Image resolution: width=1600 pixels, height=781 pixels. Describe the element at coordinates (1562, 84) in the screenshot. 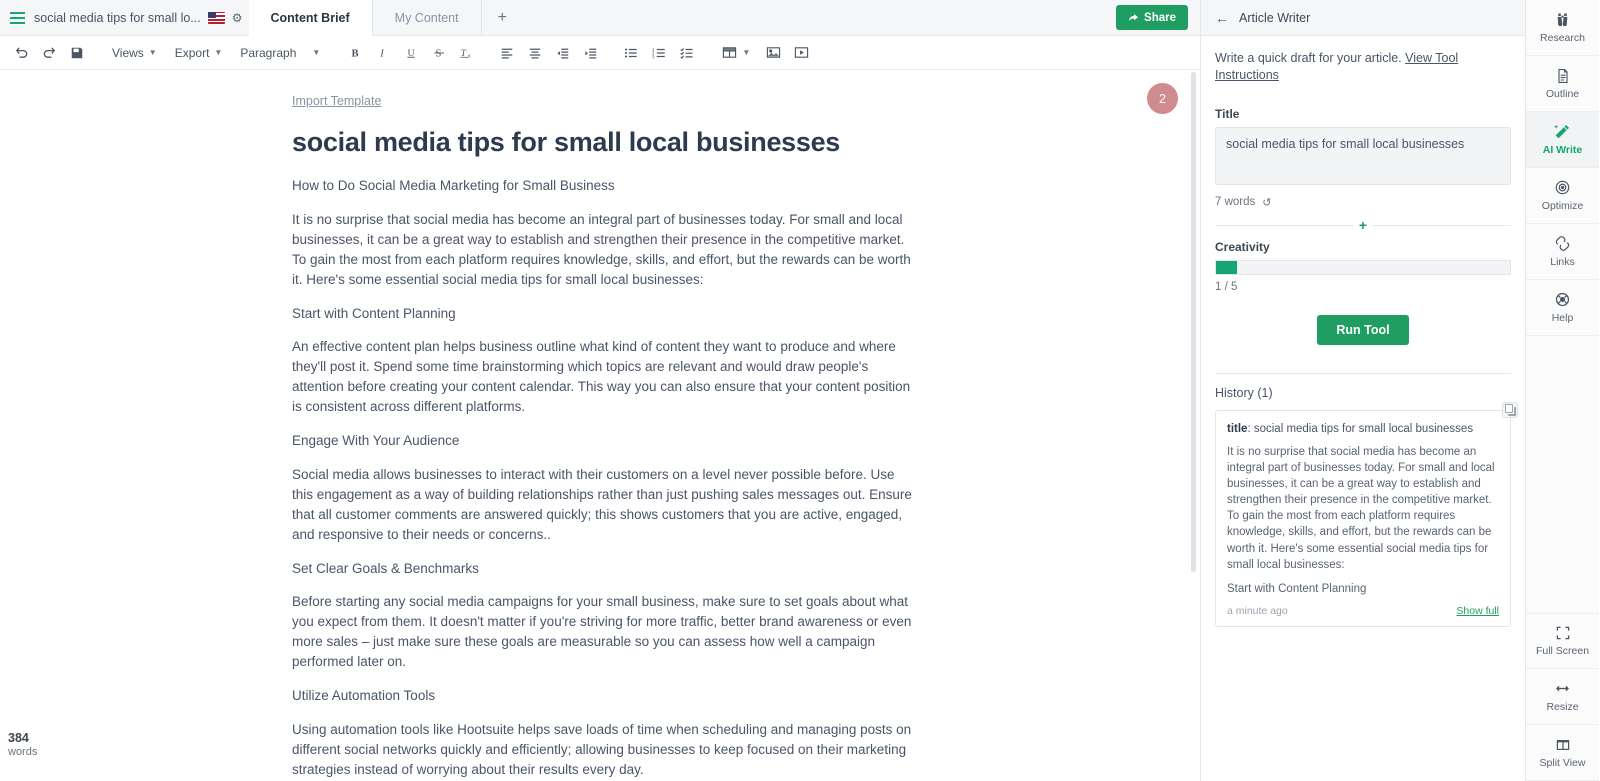

I see `rail-item-outline: Outline` at that location.